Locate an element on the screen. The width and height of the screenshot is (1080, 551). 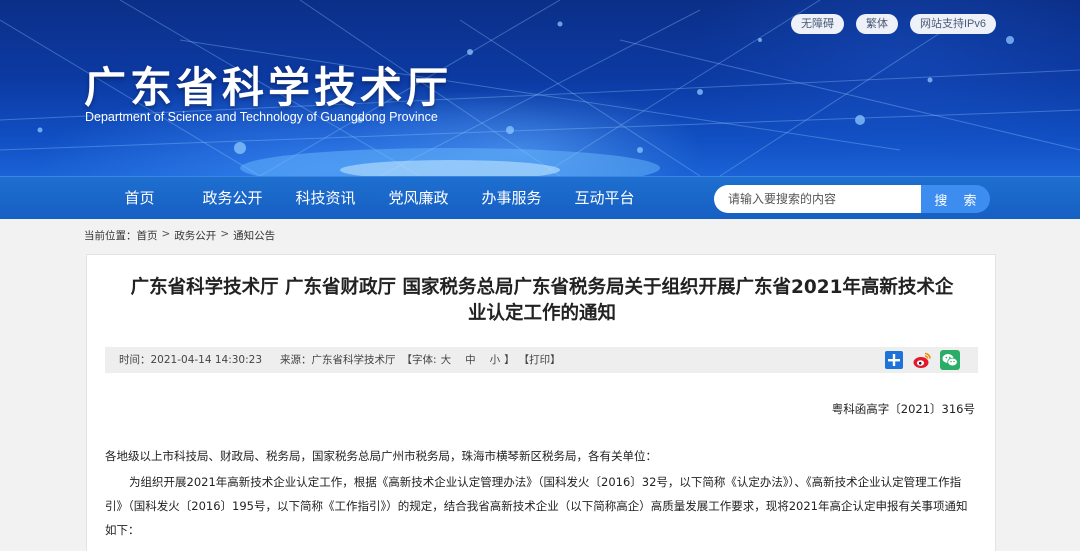
plus-share-icon is located at coordinates (894, 360).